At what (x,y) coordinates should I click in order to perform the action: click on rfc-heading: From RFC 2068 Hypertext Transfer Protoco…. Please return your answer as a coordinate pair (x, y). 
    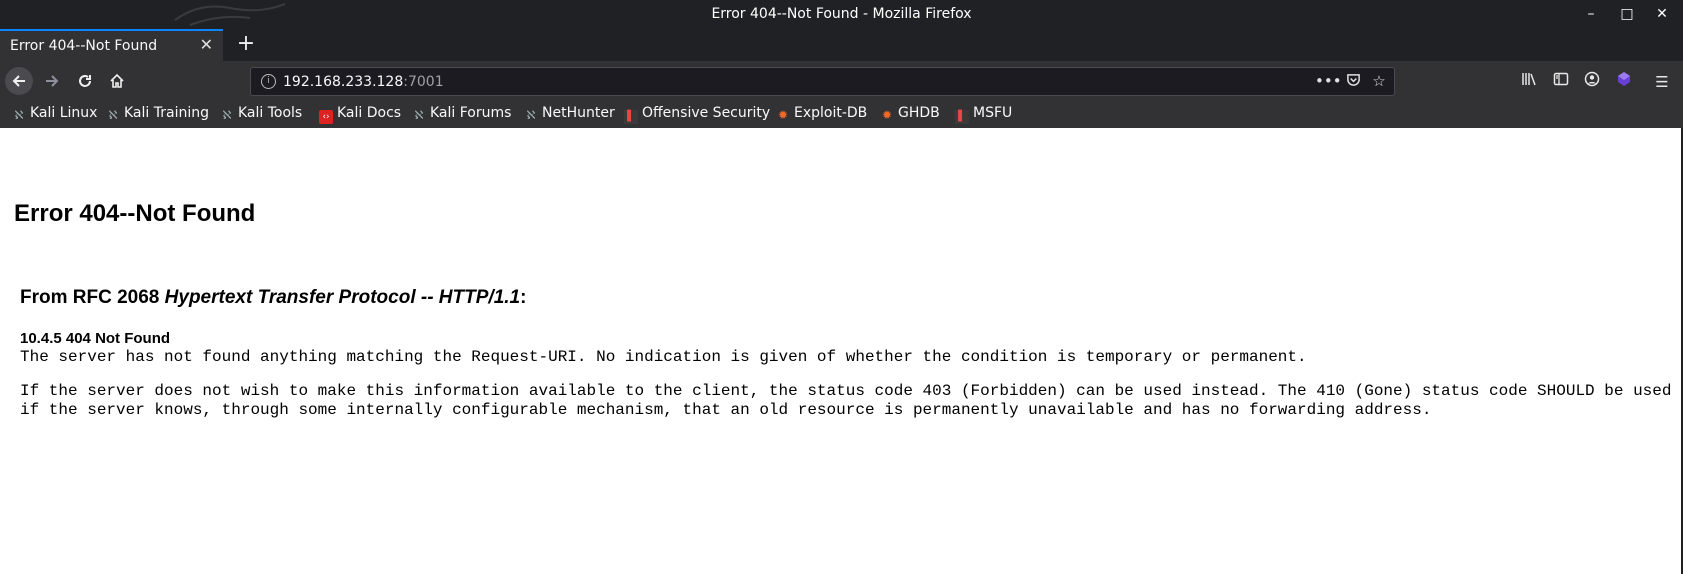
    Looking at the image, I should click on (273, 298).